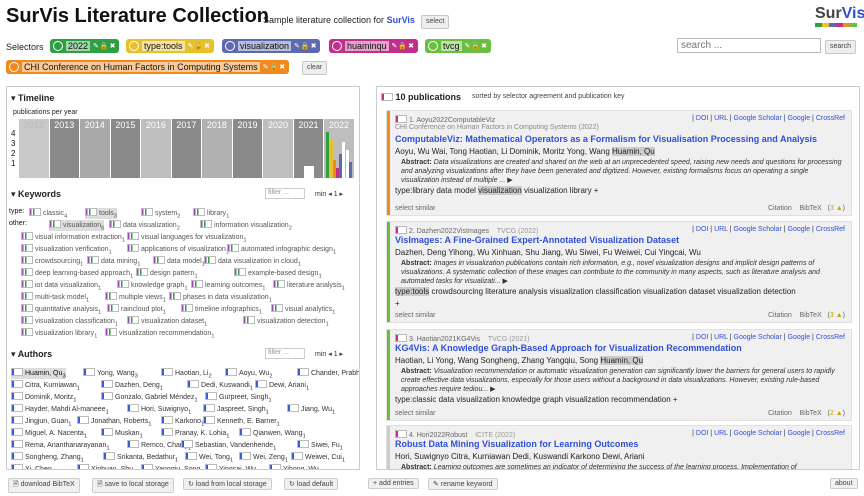 This screenshot has width=864, height=496. What do you see at coordinates (263, 457) in the screenshot?
I see `author-tag: Wei, Zeng1` at bounding box center [263, 457].